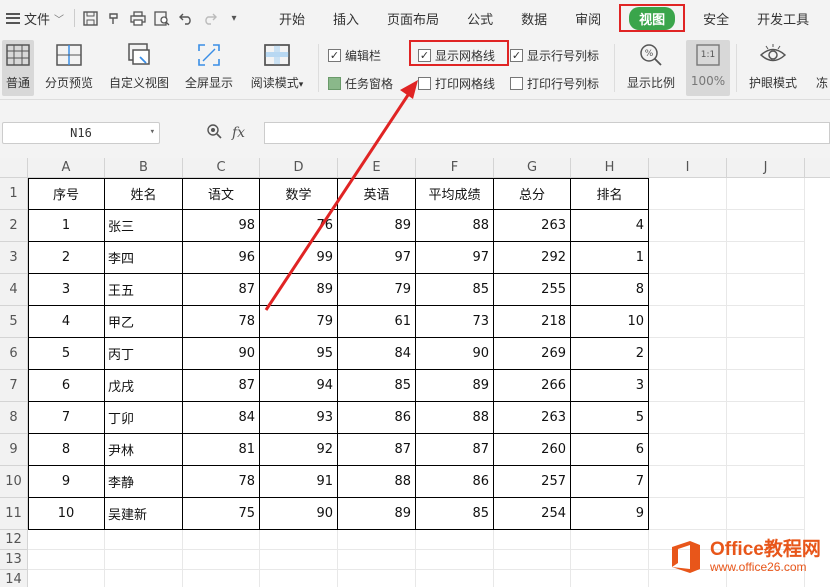 Image resolution: width=830 pixels, height=587 pixels. What do you see at coordinates (144, 322) in the screenshot?
I see `table-cell: 甲乙` at bounding box center [144, 322].